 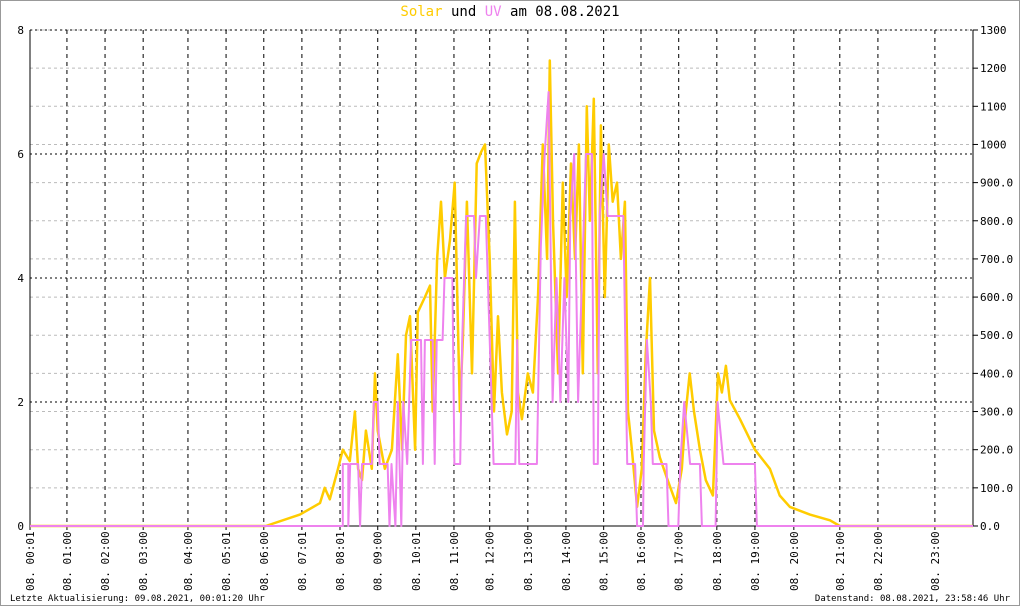 What do you see at coordinates (604, 561) in the screenshot?
I see `x-tick-label: 08. 15:00` at bounding box center [604, 561].